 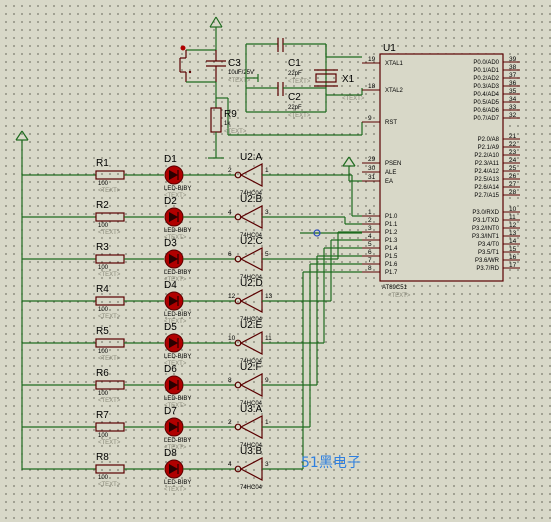 I want to click on chip-right-pin-label: P0.6/AD6, so click(x=486, y=111).